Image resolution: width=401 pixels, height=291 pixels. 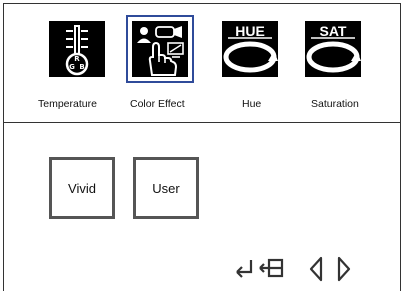 I want to click on thermo-r-letter: R, so click(x=77, y=59).